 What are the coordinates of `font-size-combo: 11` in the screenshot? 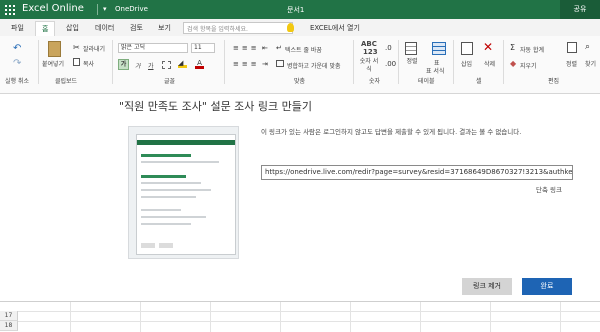 It's located at (203, 48).